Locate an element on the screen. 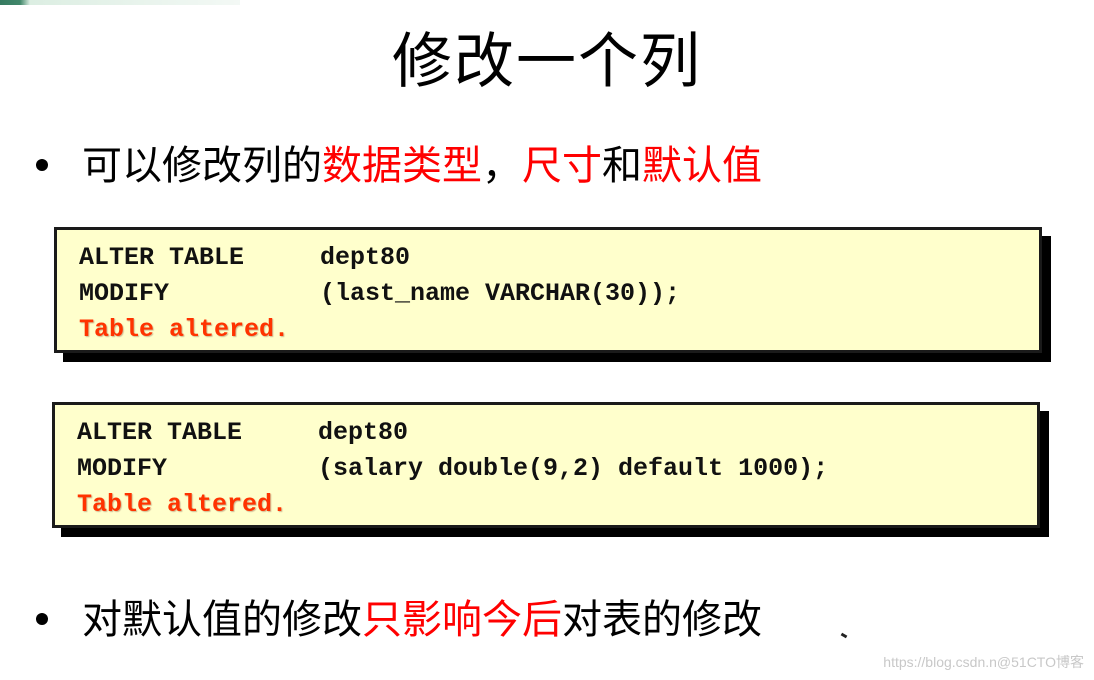 Image resolution: width=1094 pixels, height=680 pixels. bullet-1-text-1: 可以修改列的 is located at coordinates (202, 166).